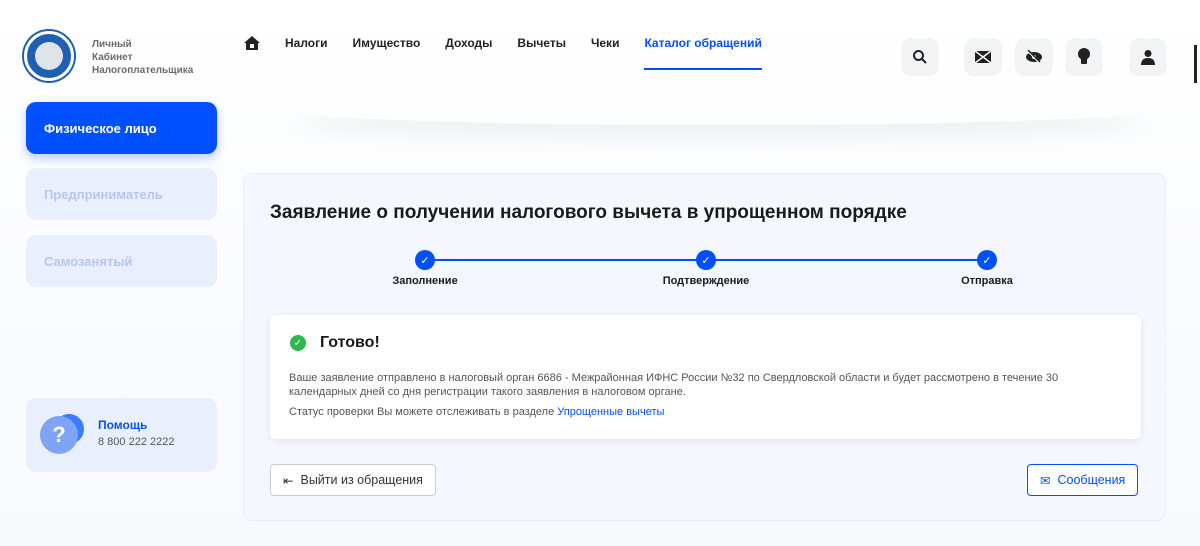 This screenshot has width=1200, height=546. Describe the element at coordinates (605, 43) in the screenshot. I see `nav-receipts: Чеки` at that location.